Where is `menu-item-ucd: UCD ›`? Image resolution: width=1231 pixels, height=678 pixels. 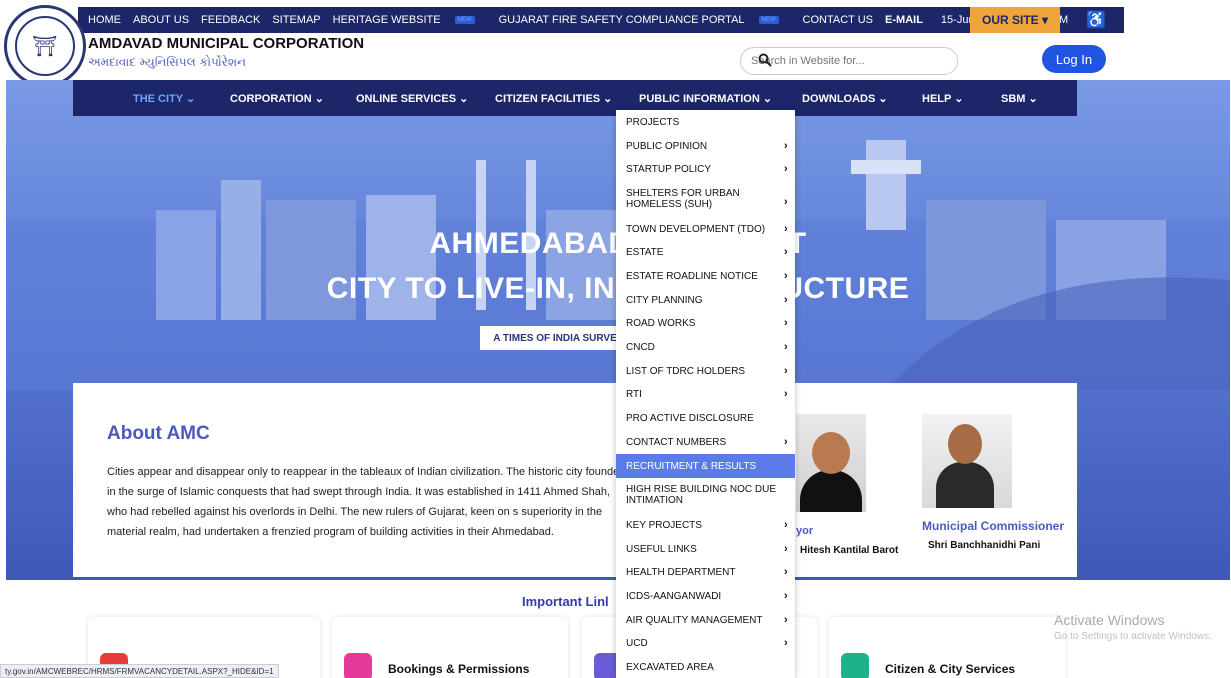
menu-item-ucd: UCD › is located at coordinates (705, 643).